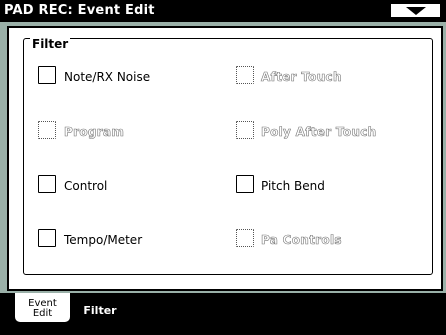 The height and width of the screenshot is (335, 446). I want to click on checkbox-label-control: Control, so click(86, 186).